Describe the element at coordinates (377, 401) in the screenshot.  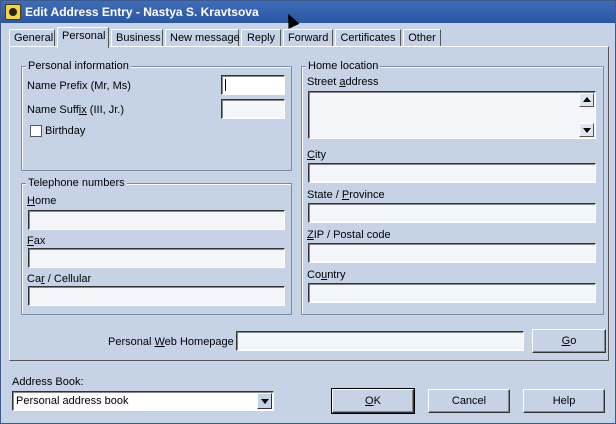
I see `ok-button-rest: K` at that location.